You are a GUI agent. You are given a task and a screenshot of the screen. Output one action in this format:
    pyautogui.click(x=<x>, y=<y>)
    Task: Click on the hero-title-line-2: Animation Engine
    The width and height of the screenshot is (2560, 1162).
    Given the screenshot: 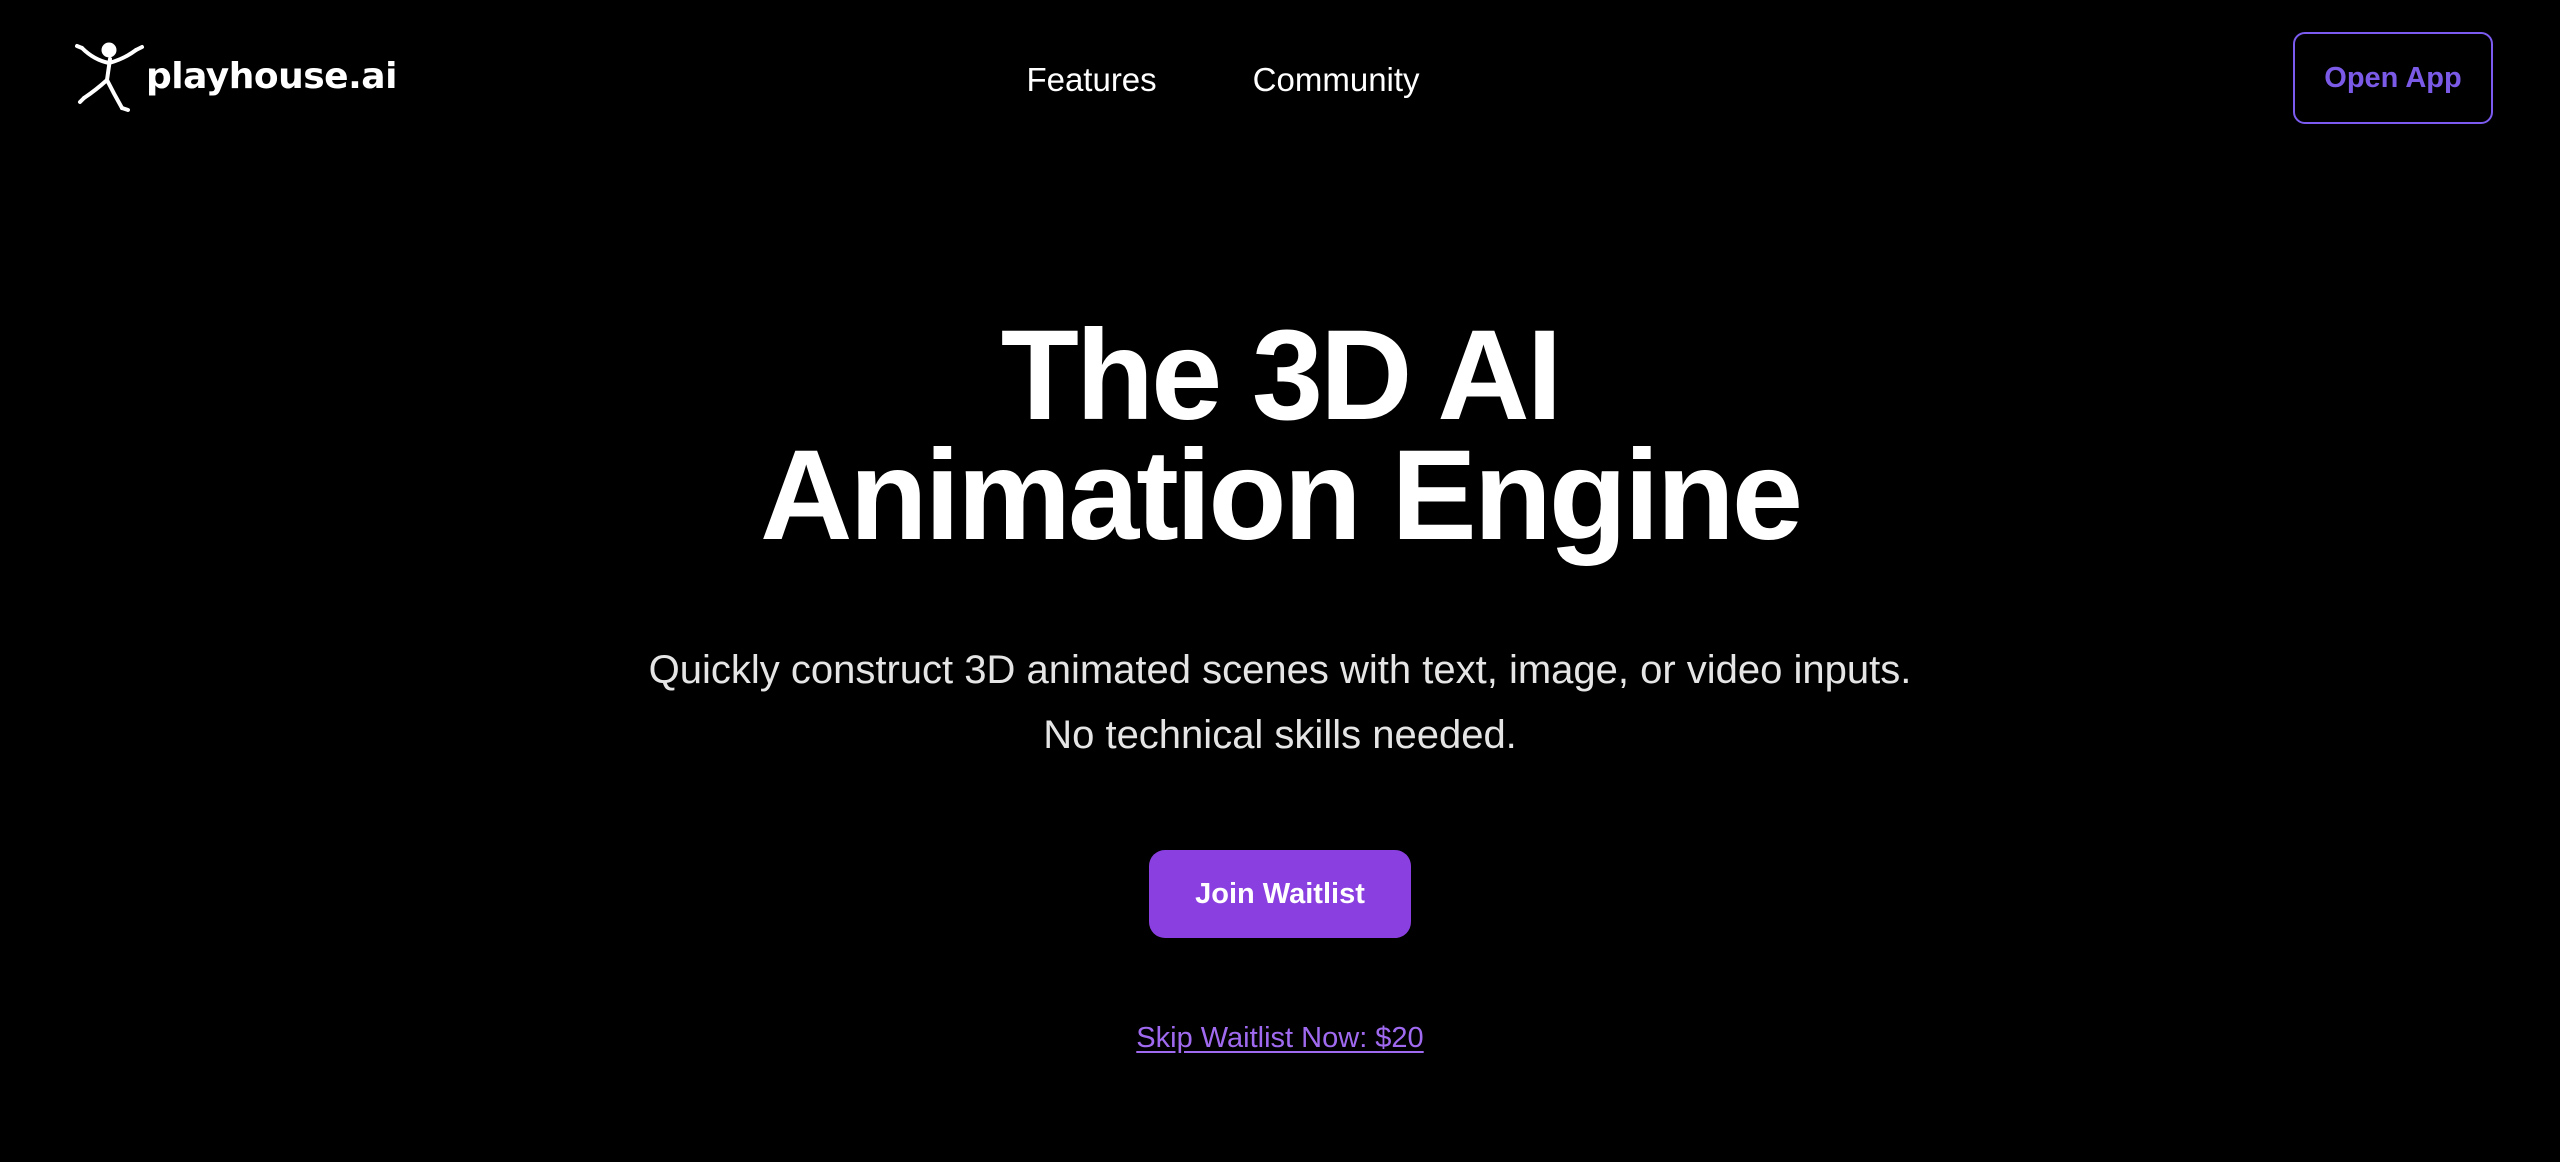 What is the action you would take?
    pyautogui.click(x=1281, y=495)
    